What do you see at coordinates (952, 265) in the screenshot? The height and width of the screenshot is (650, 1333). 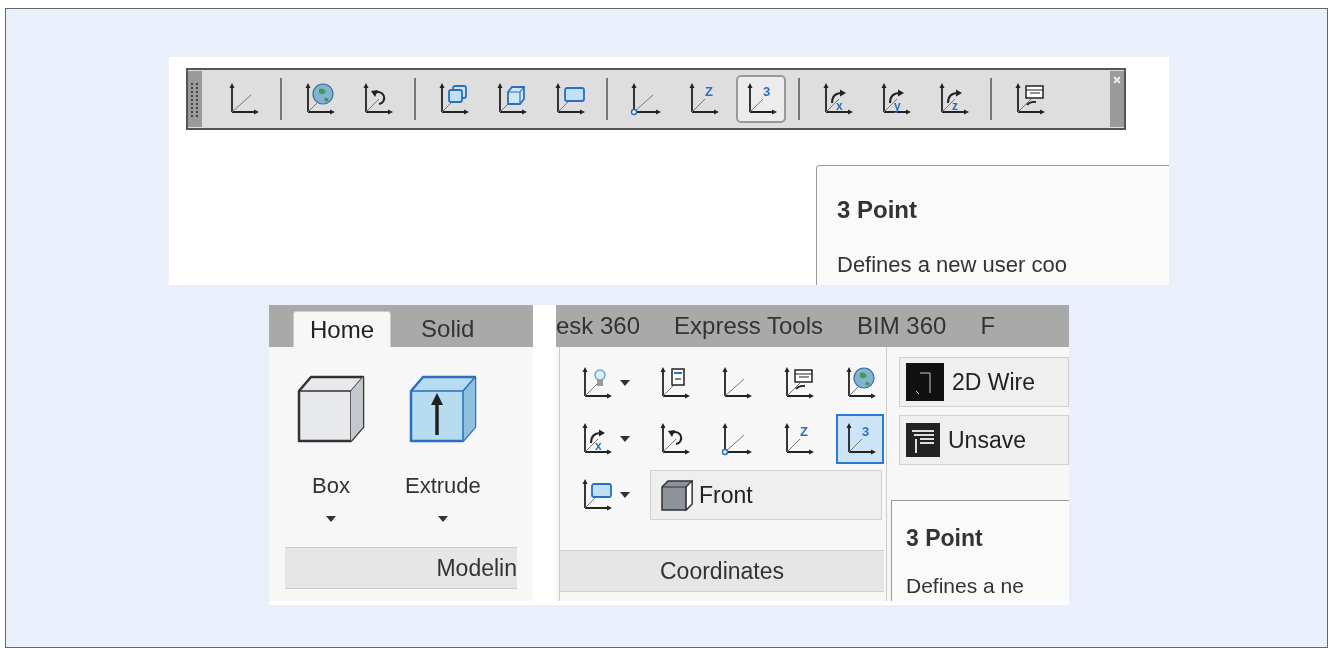 I see `tooltip-description: Defines a new user coo` at bounding box center [952, 265].